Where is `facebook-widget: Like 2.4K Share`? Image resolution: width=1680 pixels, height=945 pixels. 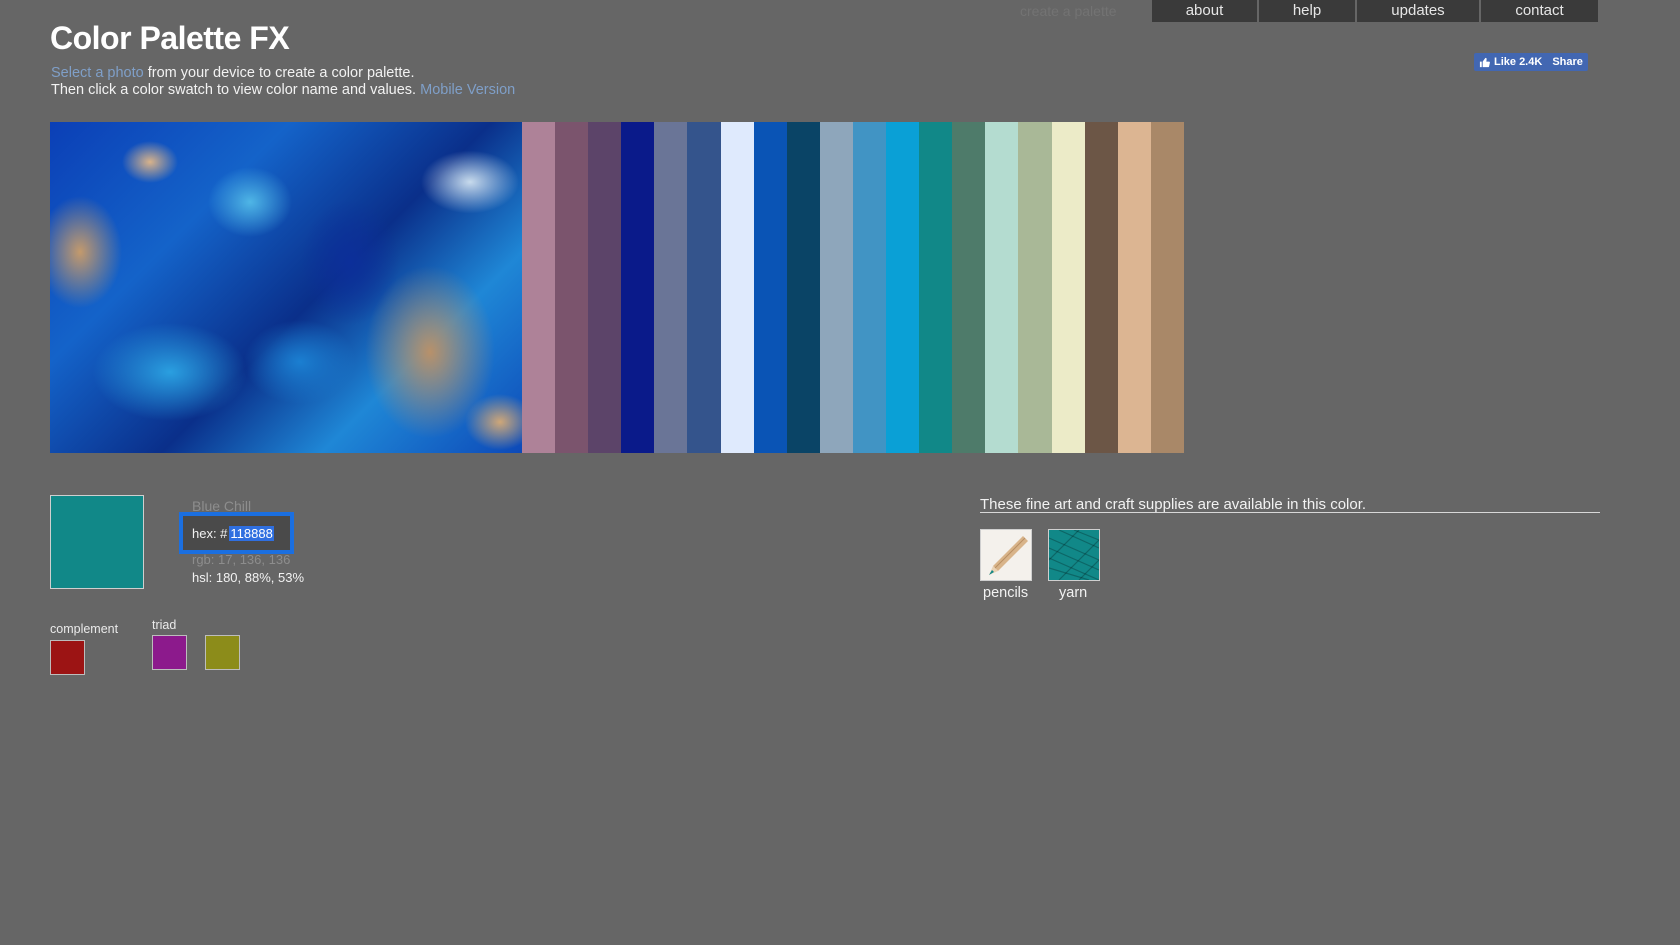
facebook-widget: Like 2.4K Share is located at coordinates (1531, 62).